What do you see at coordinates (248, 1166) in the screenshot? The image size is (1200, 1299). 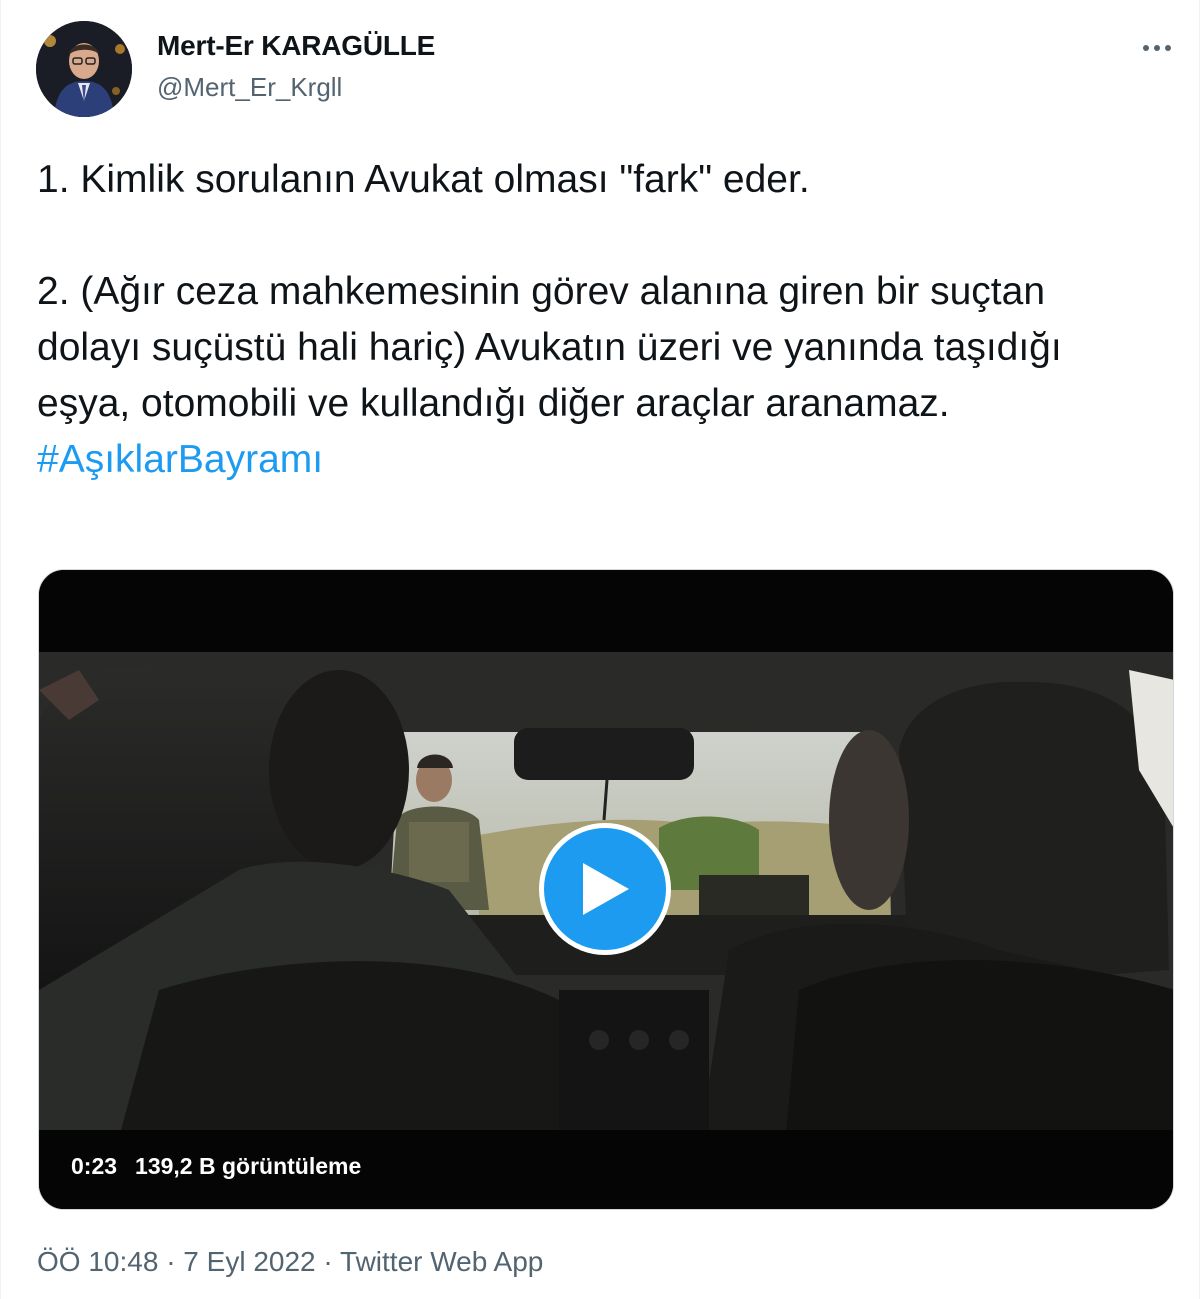 I see `video-view-count: 139,2 B görüntüleme` at bounding box center [248, 1166].